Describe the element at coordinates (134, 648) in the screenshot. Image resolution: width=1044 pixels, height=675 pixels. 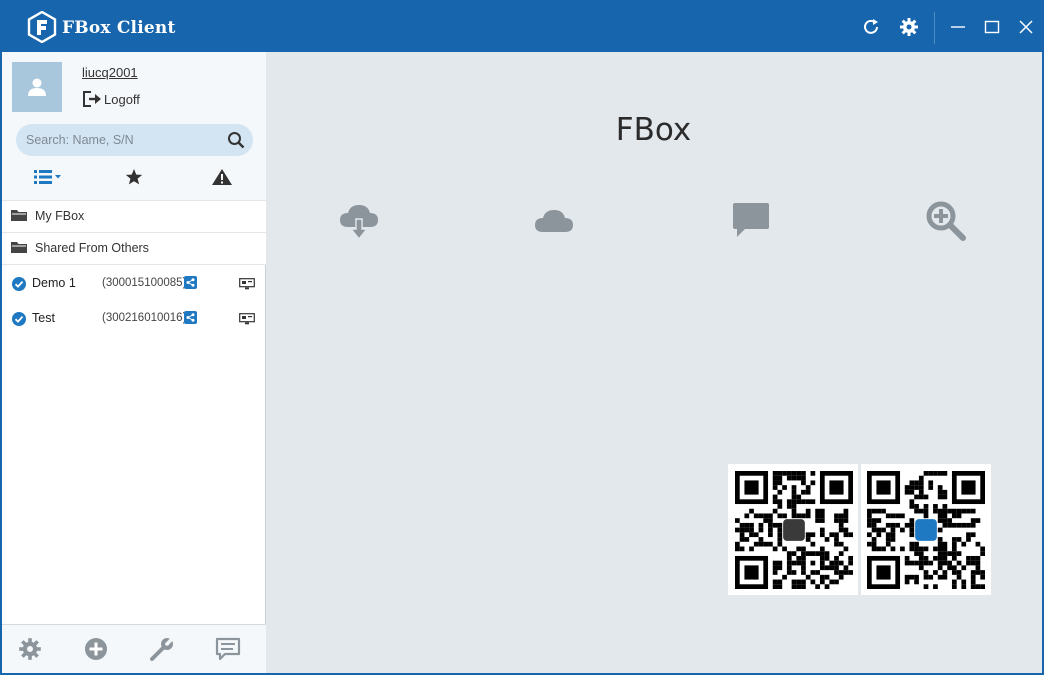
I see `sidebar-footer` at that location.